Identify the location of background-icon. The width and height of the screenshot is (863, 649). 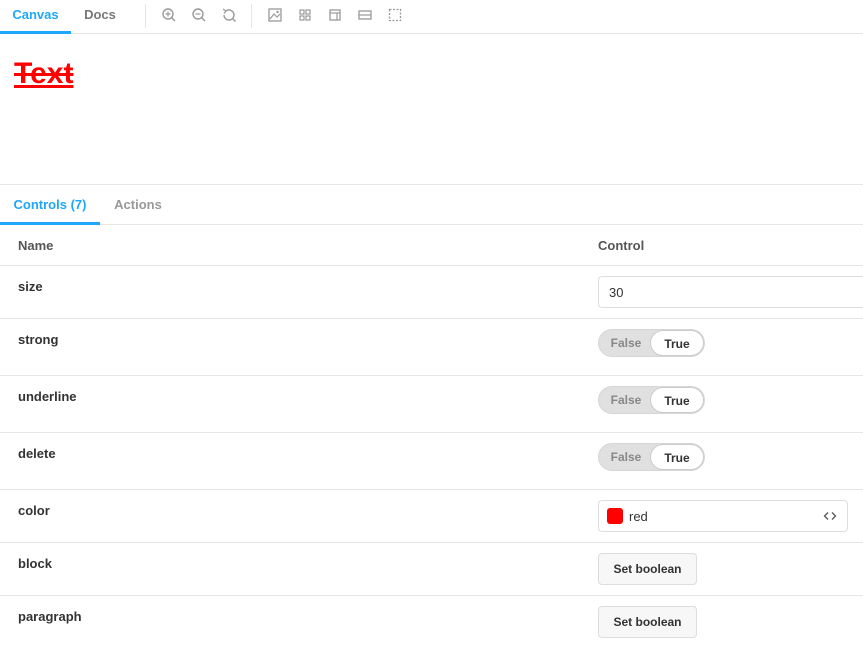
(275, 15).